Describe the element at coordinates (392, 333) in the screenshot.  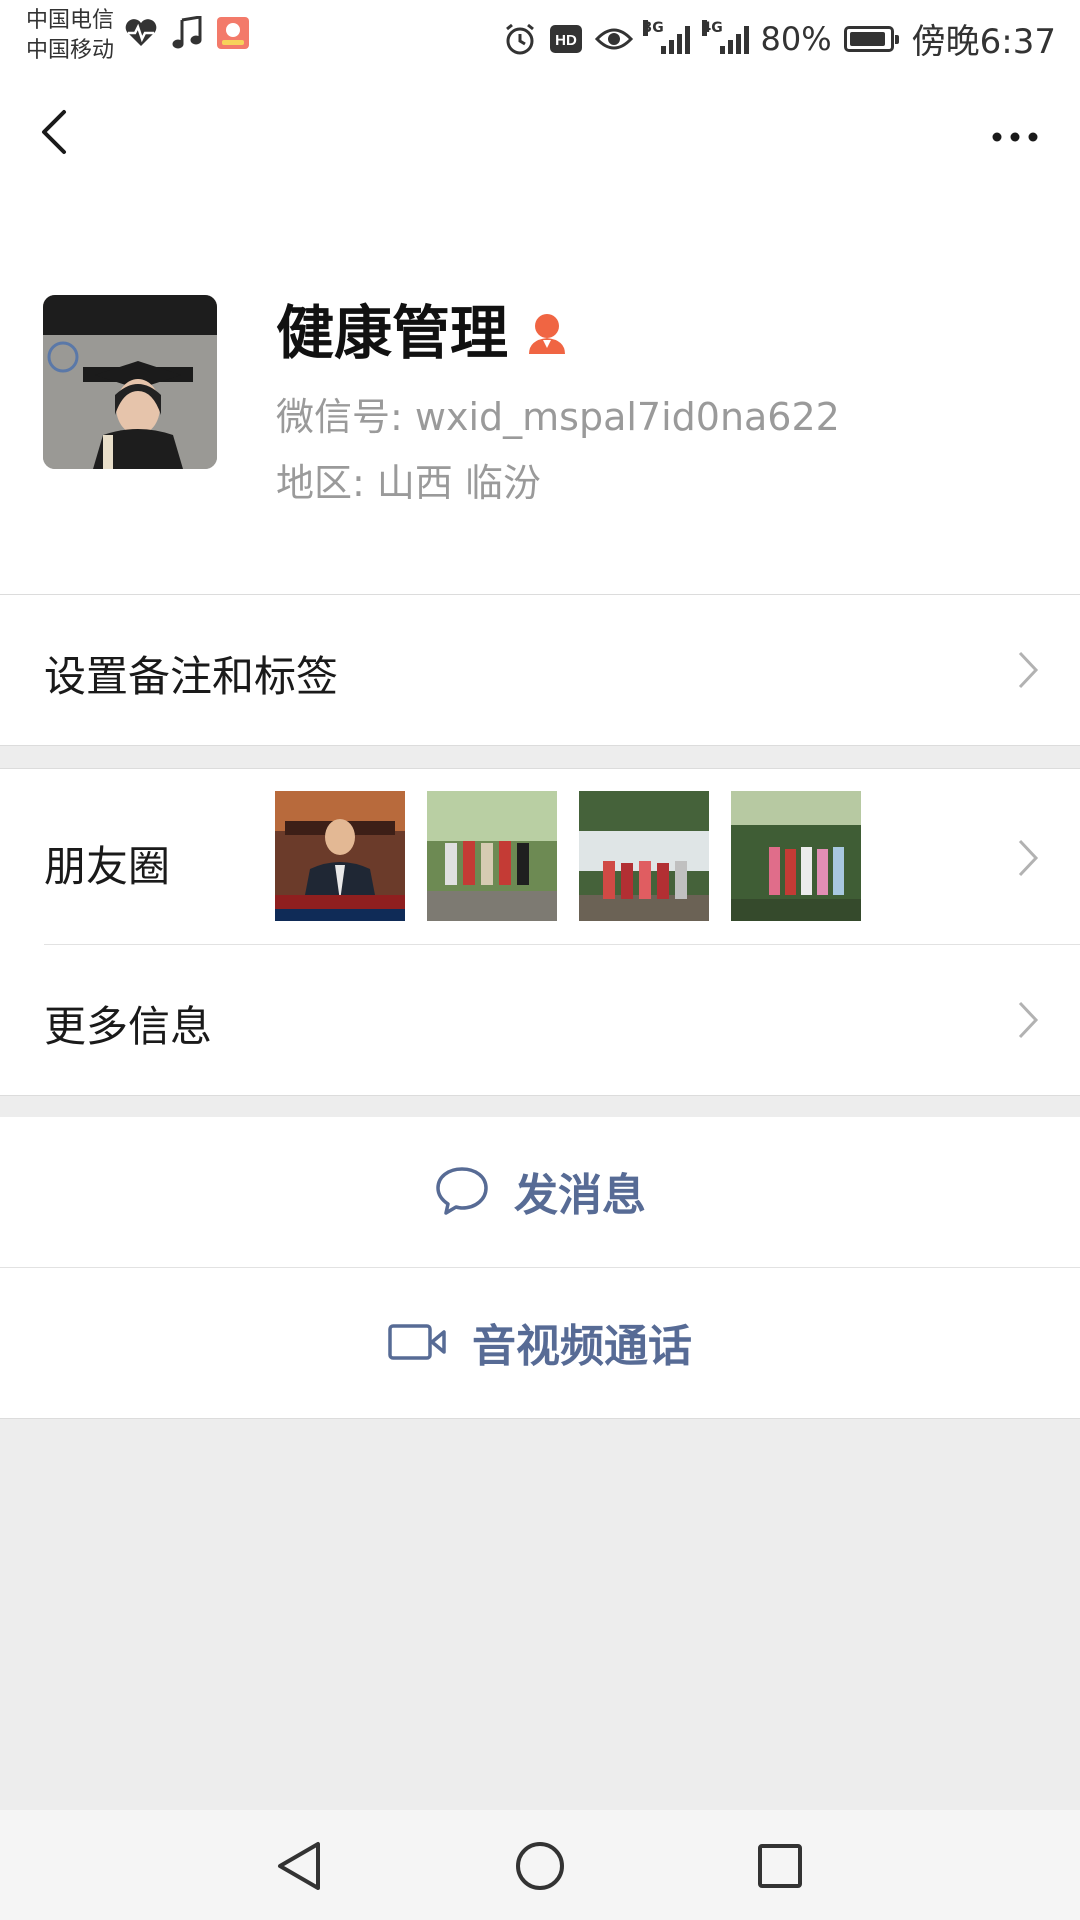
I see `contact-name: 健康管理` at that location.